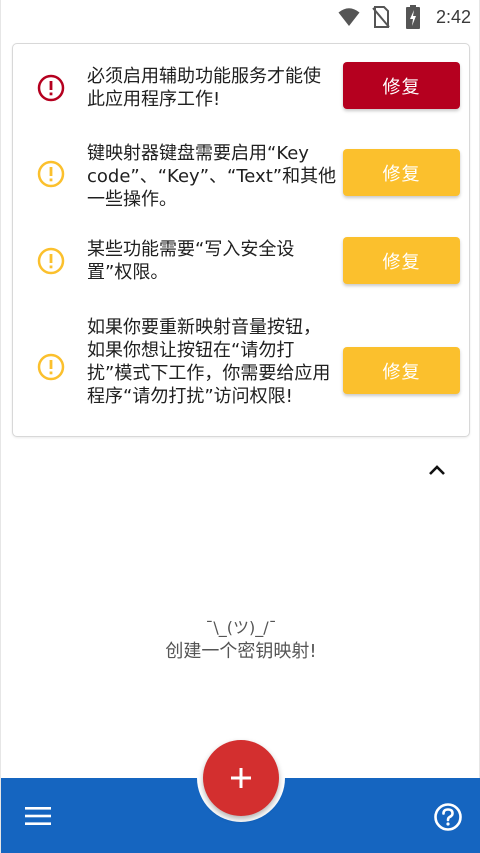 Image resolution: width=480 pixels, height=853 pixels. I want to click on warning-row-accessibility: 必须启用辅助功能服务才能使此应用程序工作! 修复, so click(241, 88).